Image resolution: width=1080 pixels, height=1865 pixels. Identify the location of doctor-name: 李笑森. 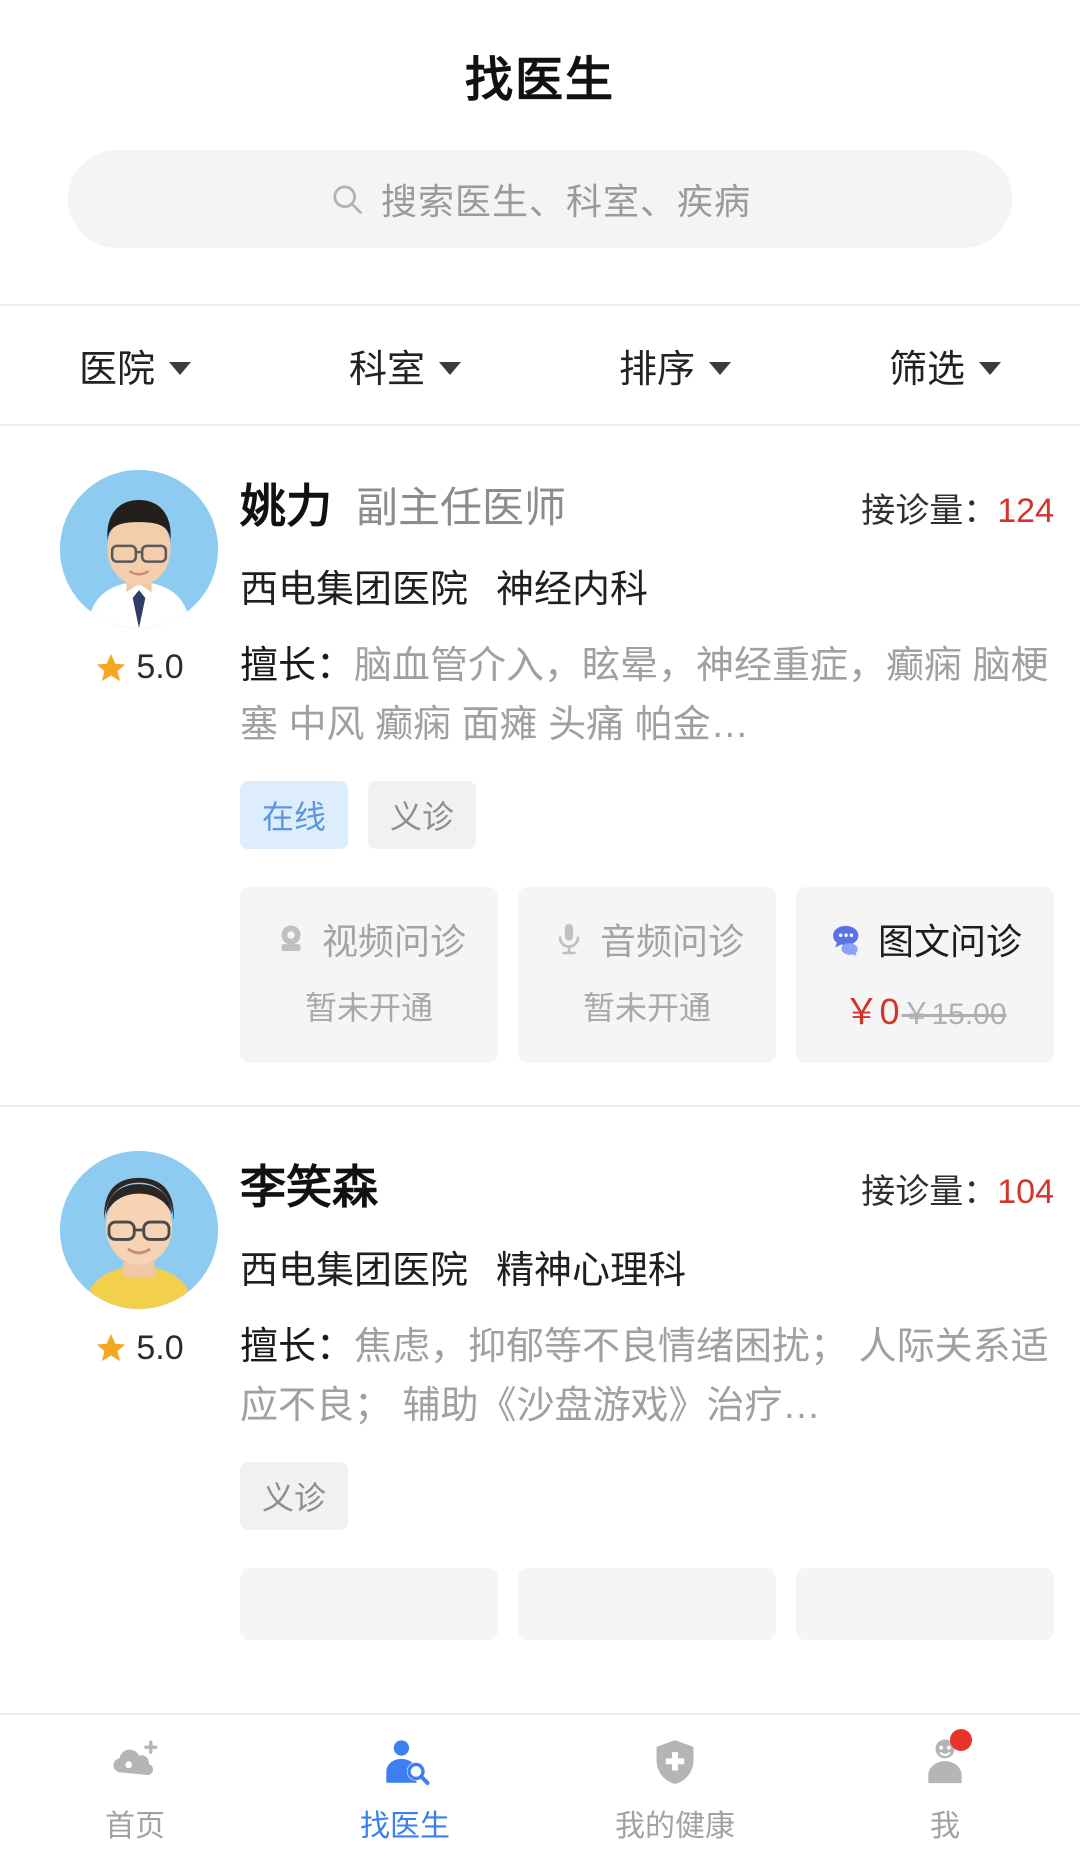
(309, 1186).